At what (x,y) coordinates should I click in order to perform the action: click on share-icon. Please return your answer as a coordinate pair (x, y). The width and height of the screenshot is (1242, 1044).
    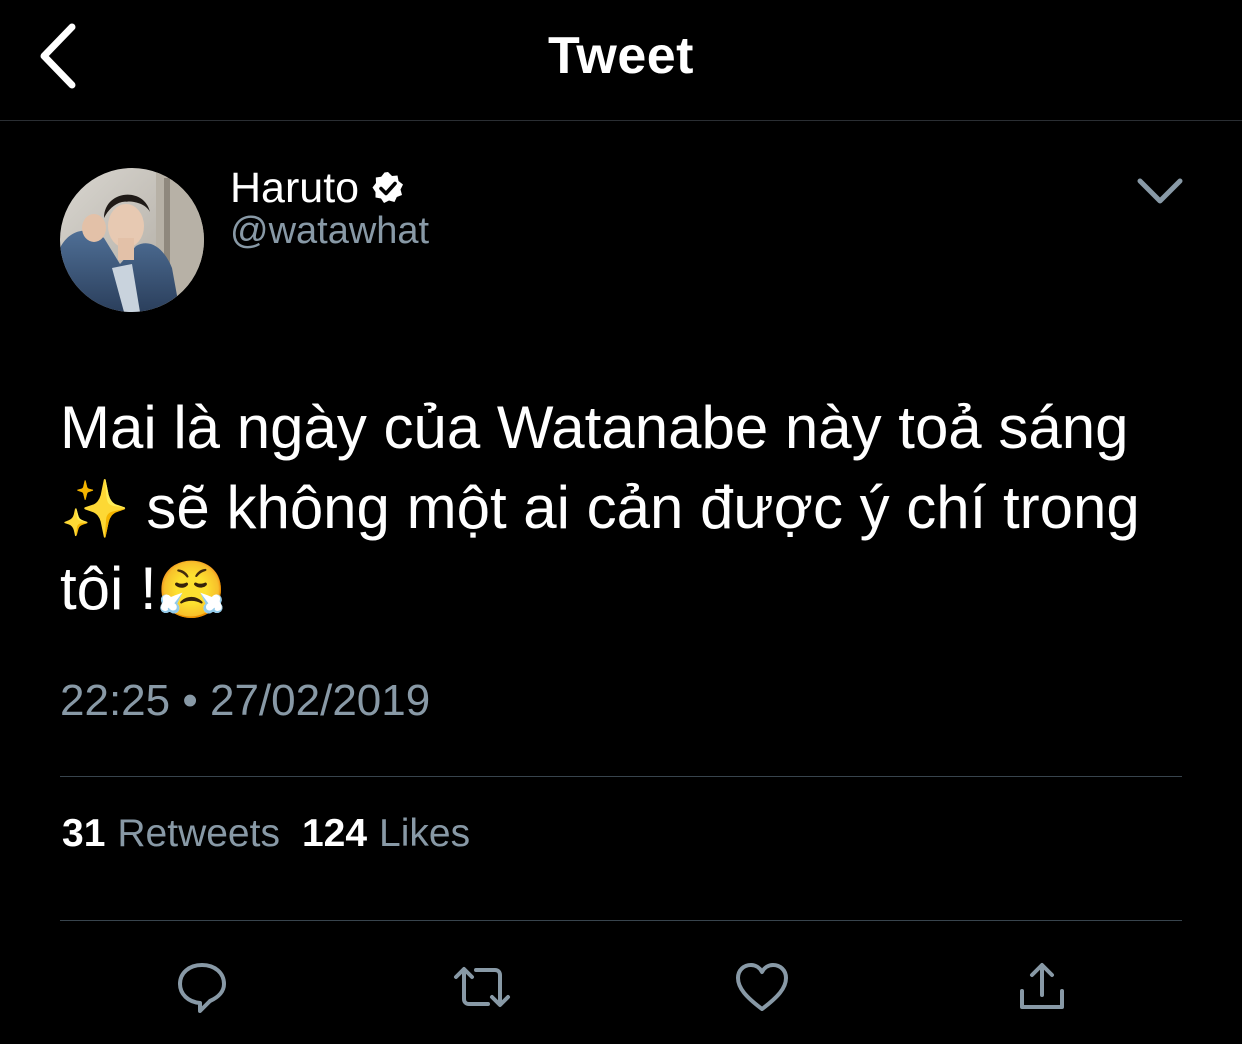
    Looking at the image, I should click on (1042, 986).